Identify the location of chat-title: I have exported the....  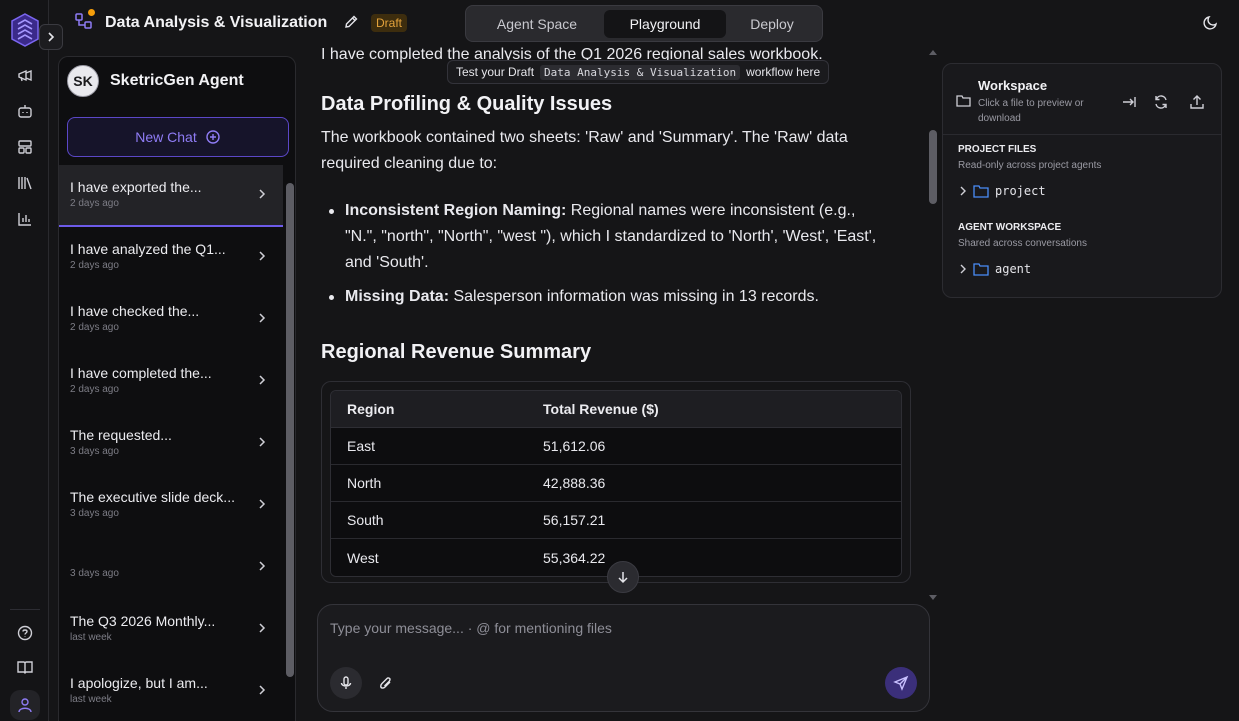
(136, 187).